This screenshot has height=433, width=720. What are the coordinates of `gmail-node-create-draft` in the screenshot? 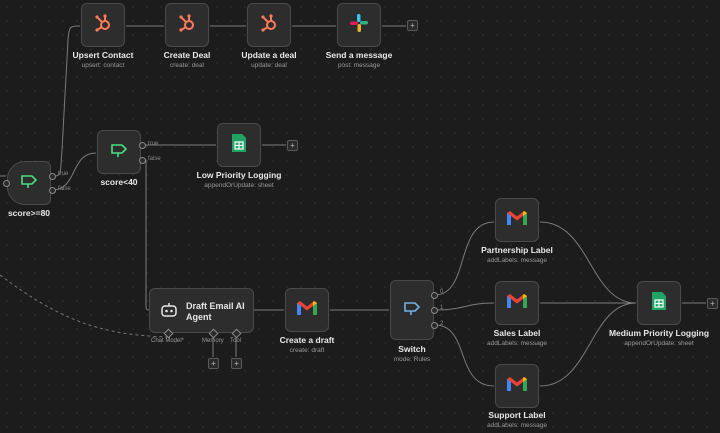 It's located at (307, 310).